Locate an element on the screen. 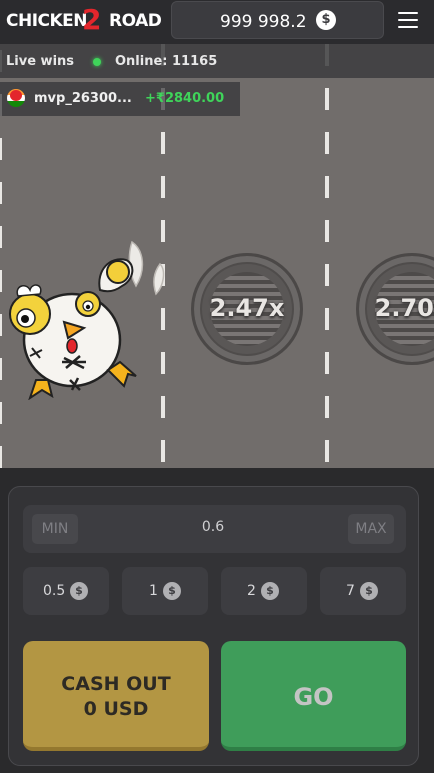 Image resolution: width=434 pixels, height=773 pixels. cash-out-amount: 0 USD is located at coordinates (116, 709).